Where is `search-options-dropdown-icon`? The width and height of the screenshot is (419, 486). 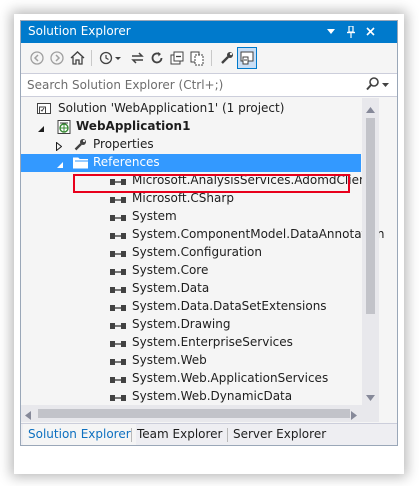
search-options-dropdown-icon is located at coordinates (386, 85).